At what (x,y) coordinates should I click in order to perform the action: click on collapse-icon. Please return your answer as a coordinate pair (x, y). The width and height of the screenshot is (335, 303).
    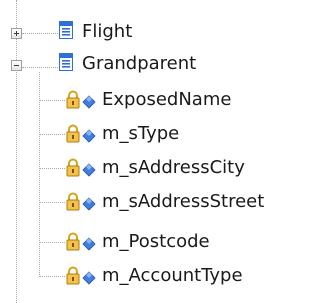
    Looking at the image, I should click on (16, 65).